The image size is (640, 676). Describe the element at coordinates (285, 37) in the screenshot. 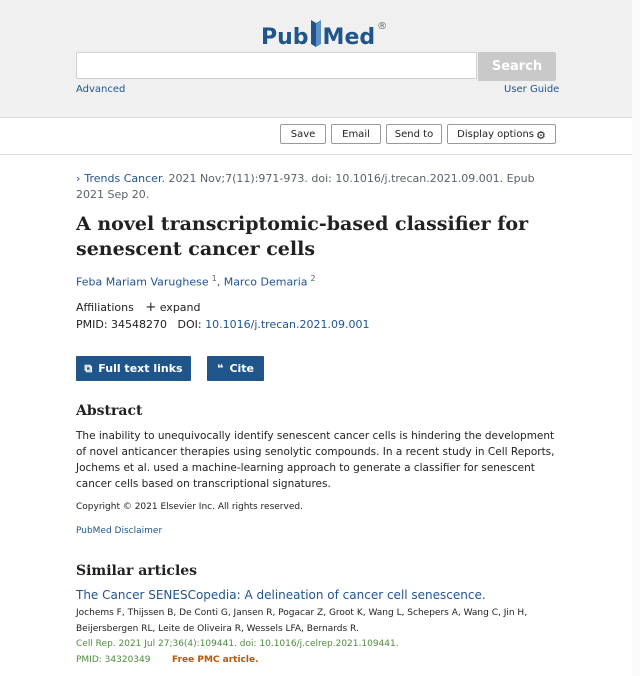

I see `logo-pub-text: Pub` at that location.